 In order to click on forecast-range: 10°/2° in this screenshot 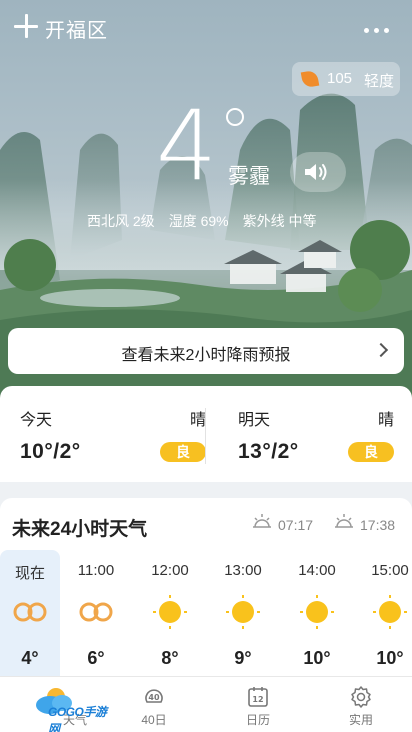, I will do `click(50, 451)`.